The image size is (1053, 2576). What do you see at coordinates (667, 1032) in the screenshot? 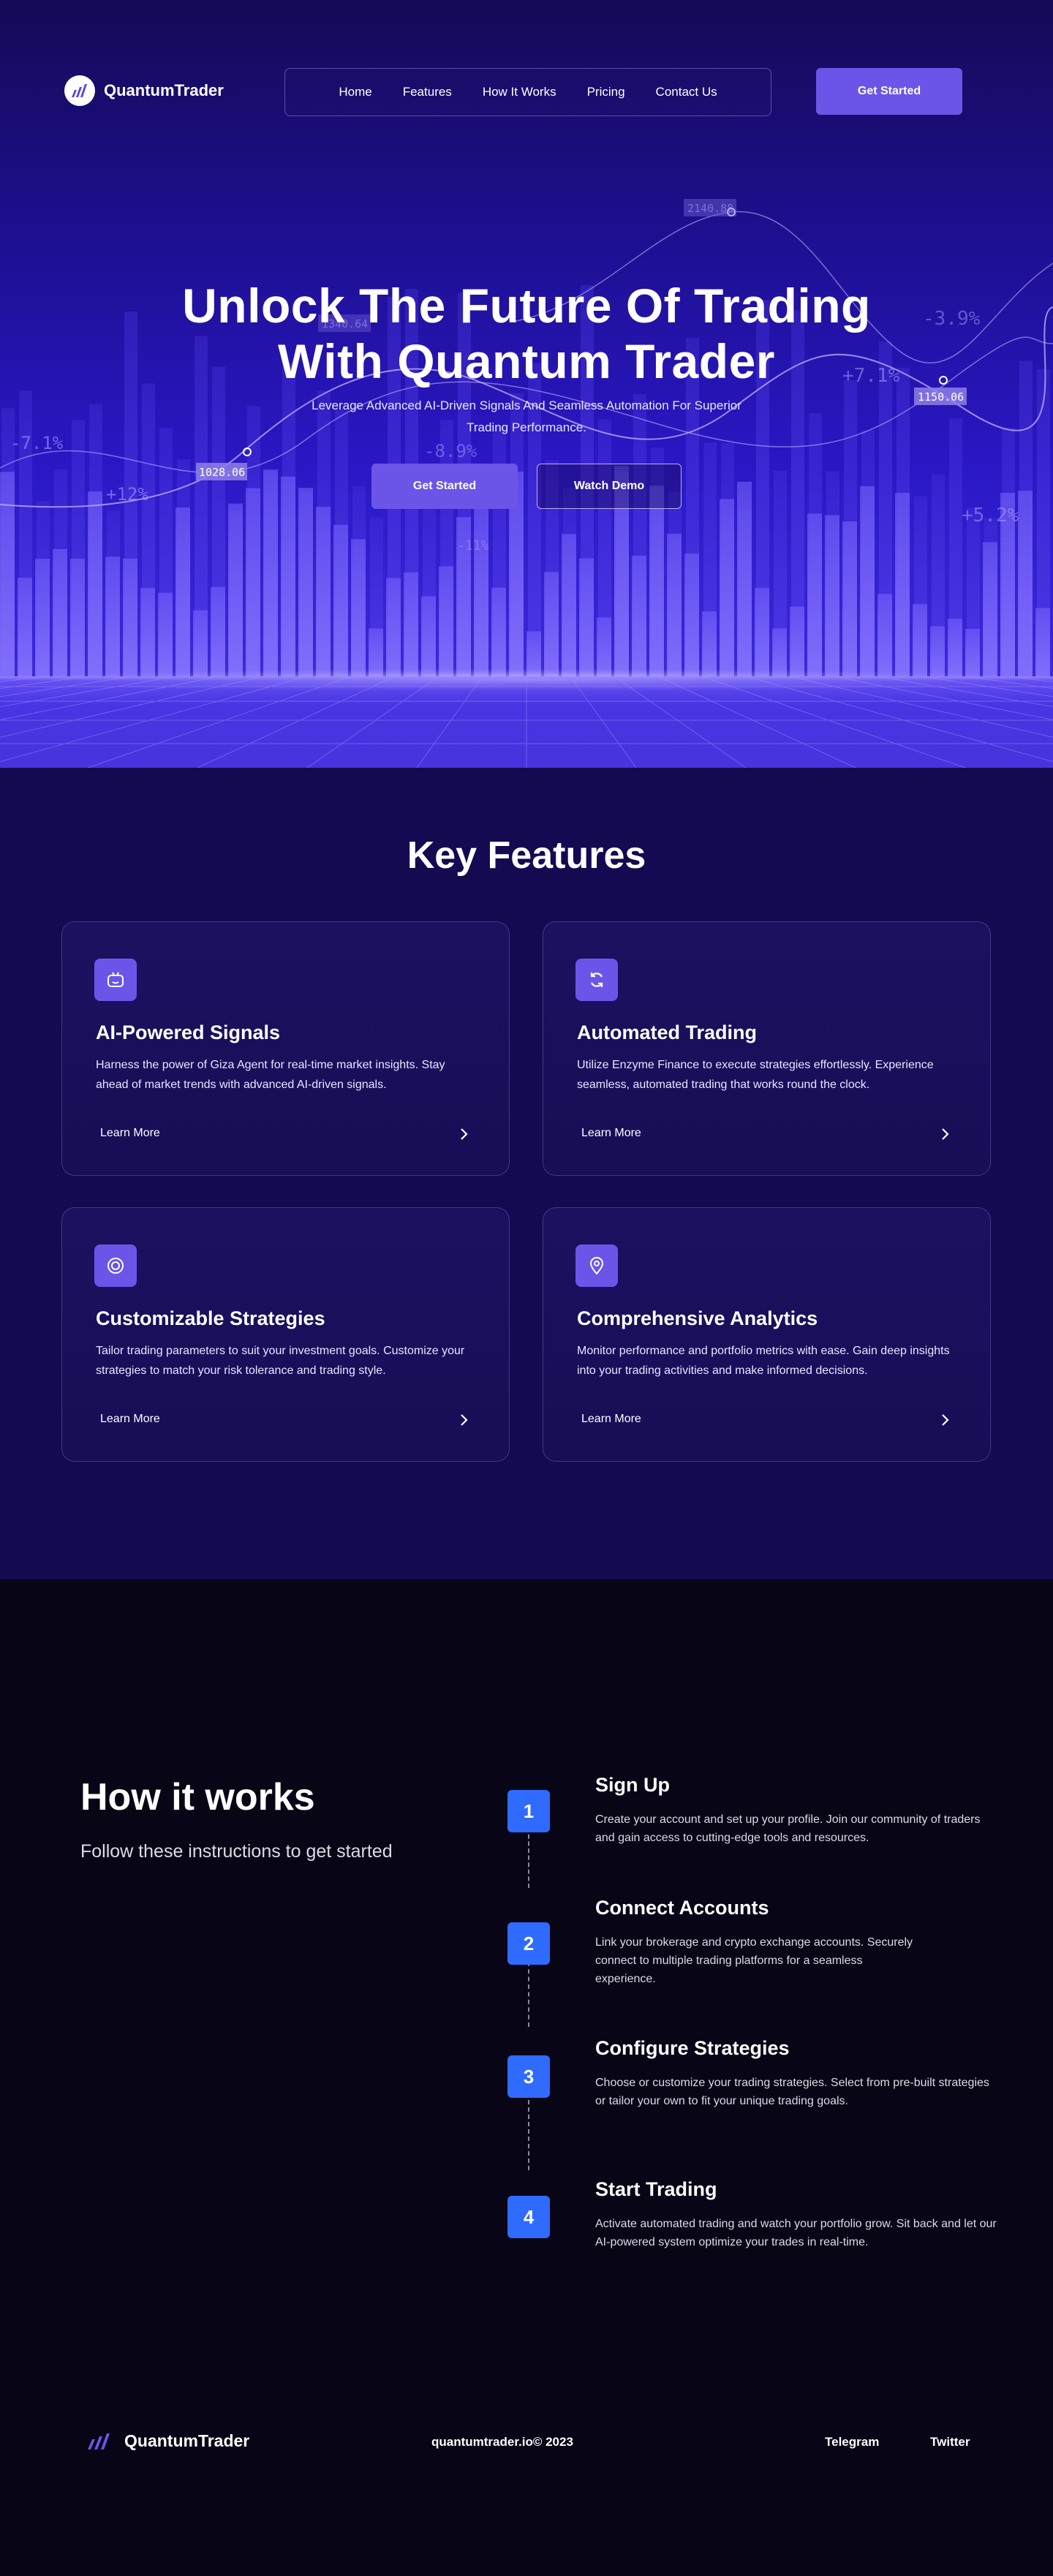
I see `feature-card-title: Automated Trading` at bounding box center [667, 1032].